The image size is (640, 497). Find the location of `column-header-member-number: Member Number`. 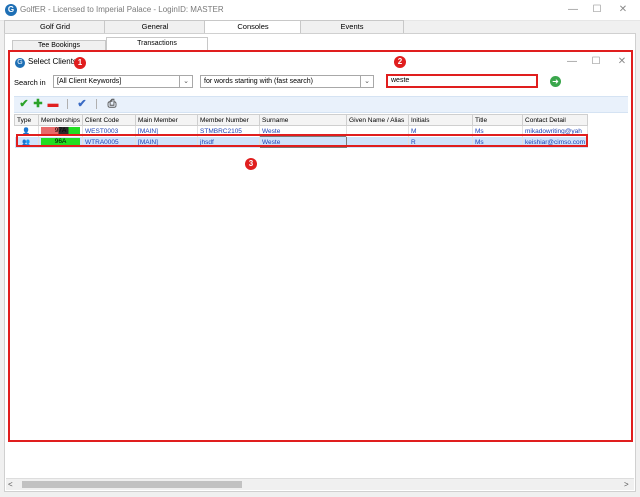

column-header-member-number: Member Number is located at coordinates (229, 120).